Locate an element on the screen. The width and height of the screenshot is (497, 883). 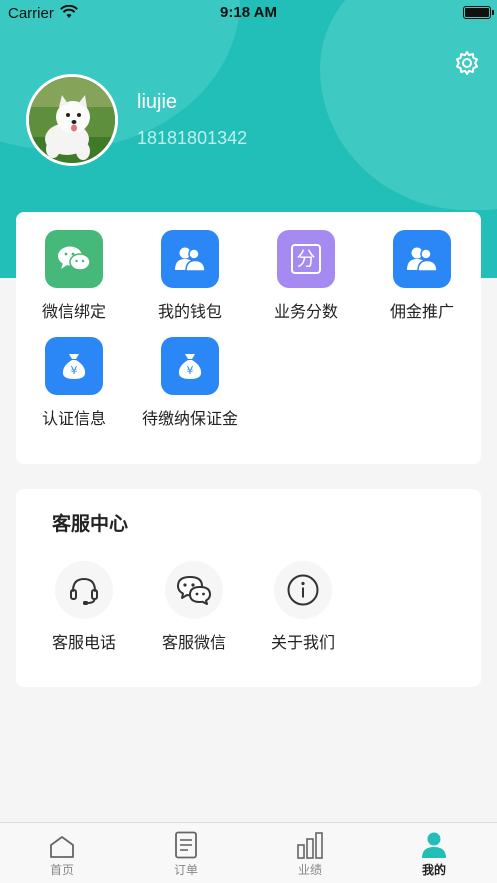
headset-icon is located at coordinates (84, 590).